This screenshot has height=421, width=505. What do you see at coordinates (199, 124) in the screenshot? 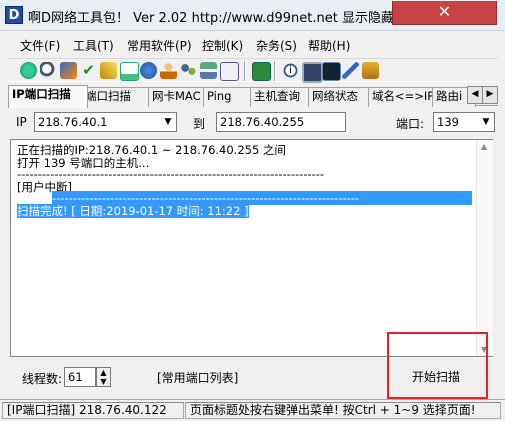
I see `to-label: 到` at bounding box center [199, 124].